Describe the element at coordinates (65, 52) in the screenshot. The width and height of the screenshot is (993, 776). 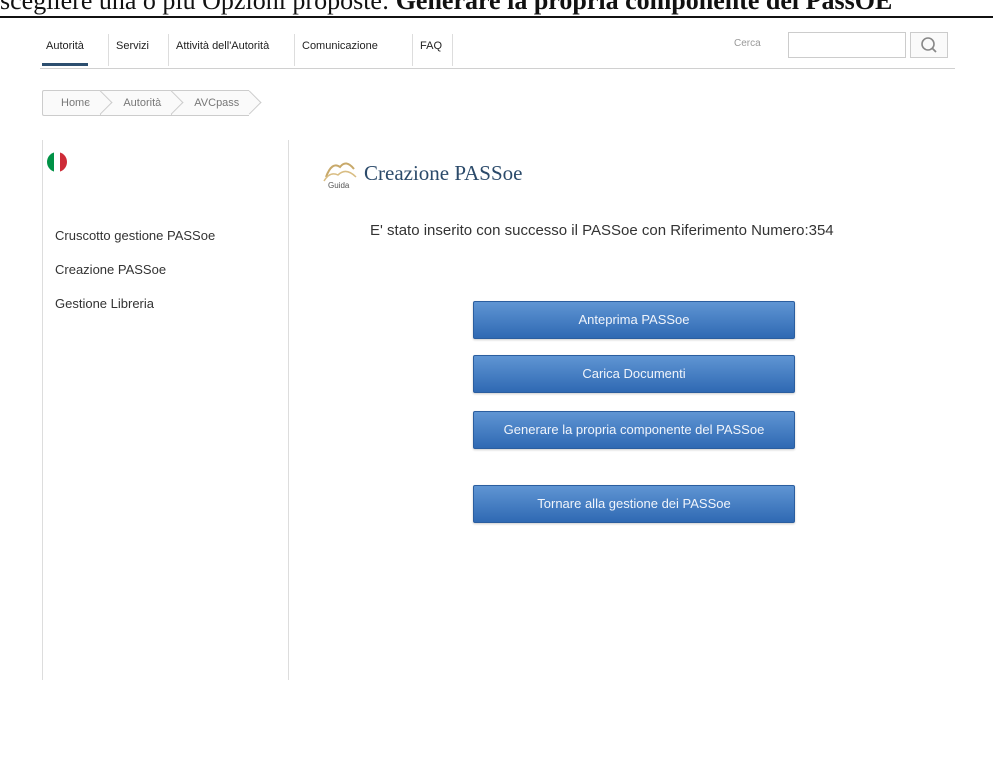
I see `nav-item-autorita: Autorità` at that location.